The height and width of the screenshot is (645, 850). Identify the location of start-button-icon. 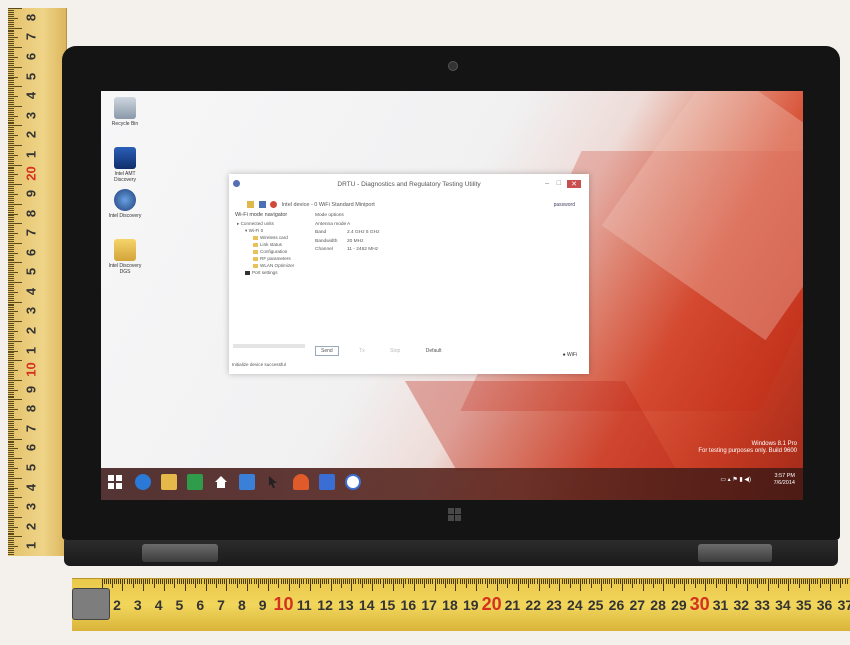
(115, 482).